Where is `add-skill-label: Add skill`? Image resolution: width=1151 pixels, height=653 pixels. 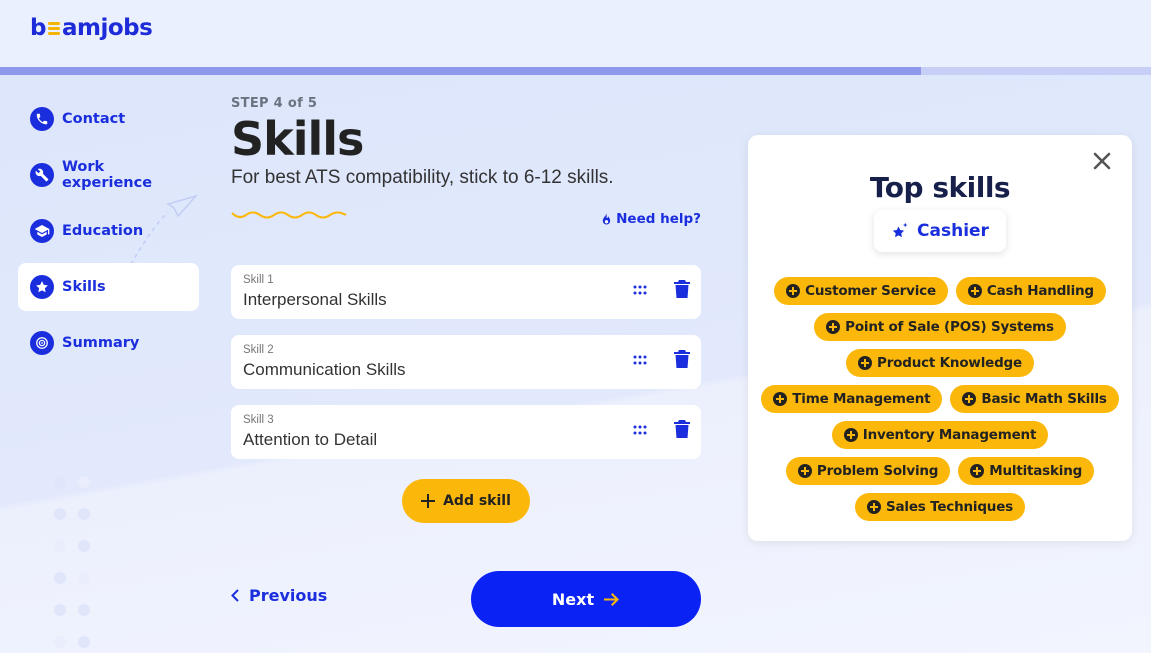 add-skill-label: Add skill is located at coordinates (477, 501).